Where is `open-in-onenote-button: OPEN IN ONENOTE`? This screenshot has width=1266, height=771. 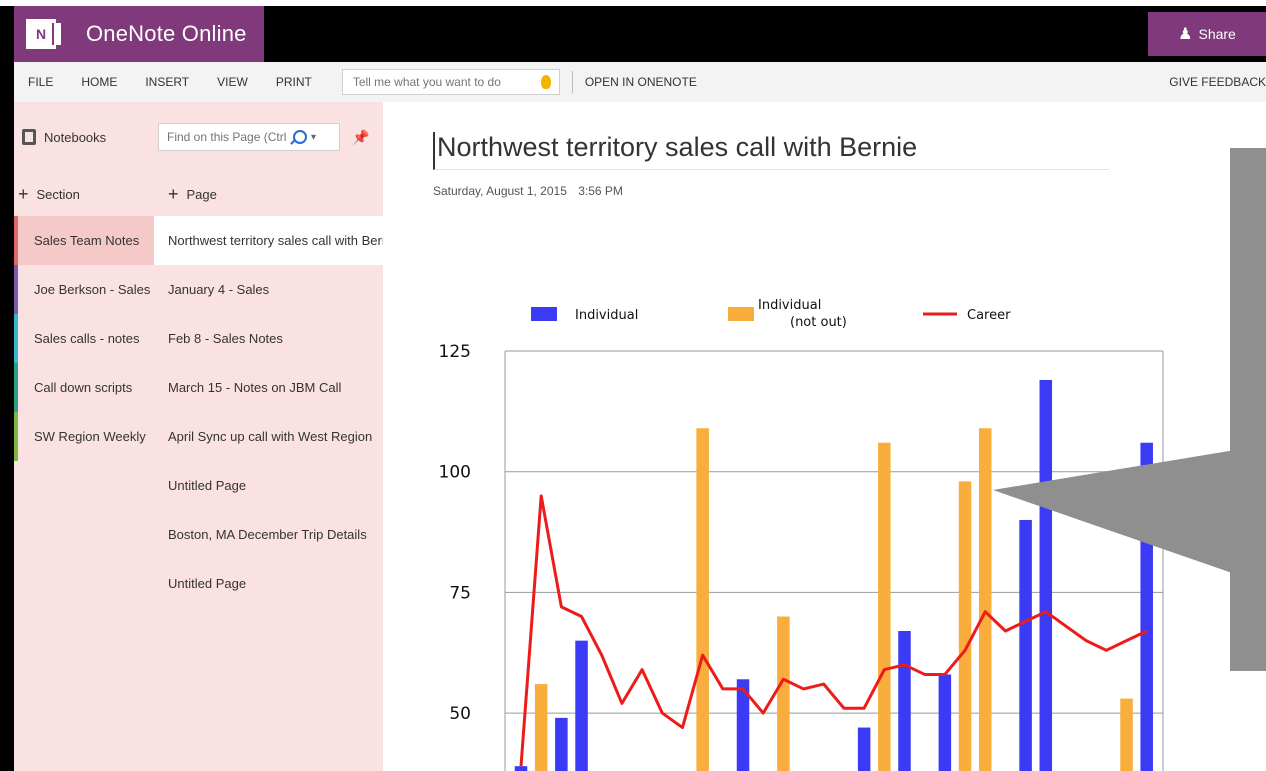 open-in-onenote-button: OPEN IN ONENOTE is located at coordinates (641, 82).